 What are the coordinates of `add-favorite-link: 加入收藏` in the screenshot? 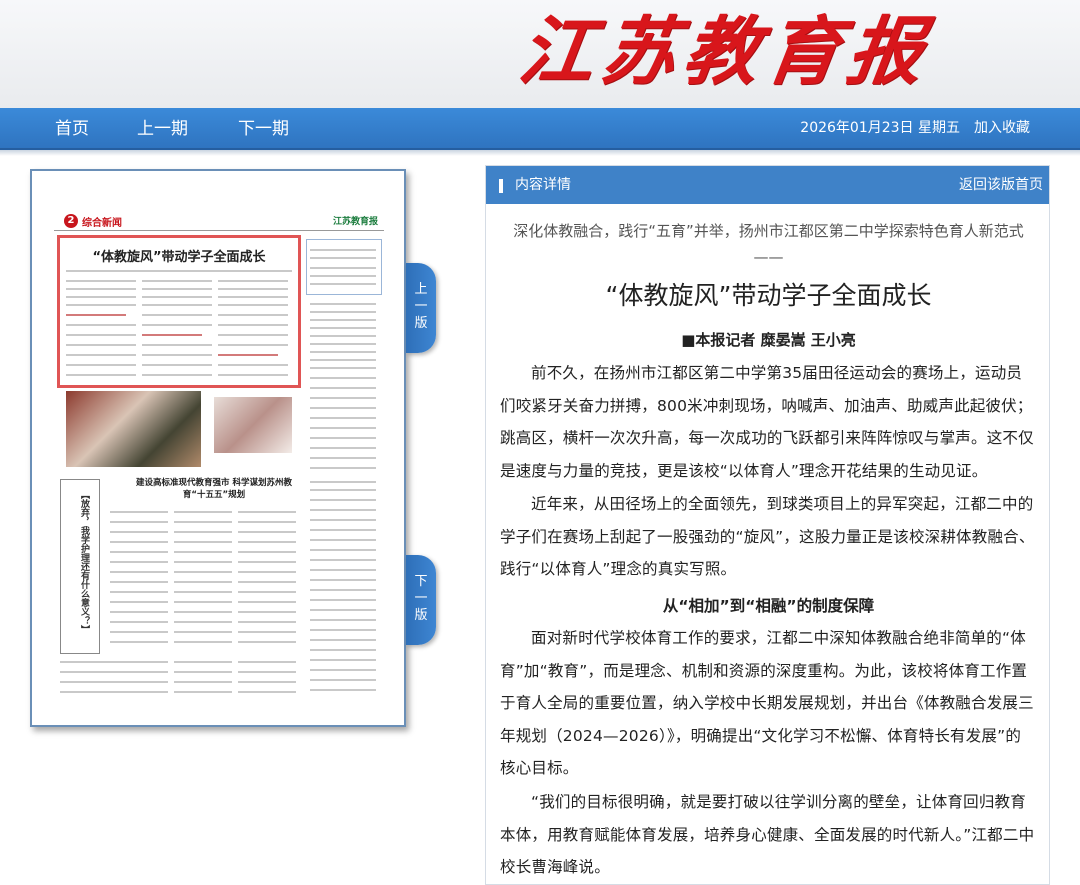 It's located at (1002, 128).